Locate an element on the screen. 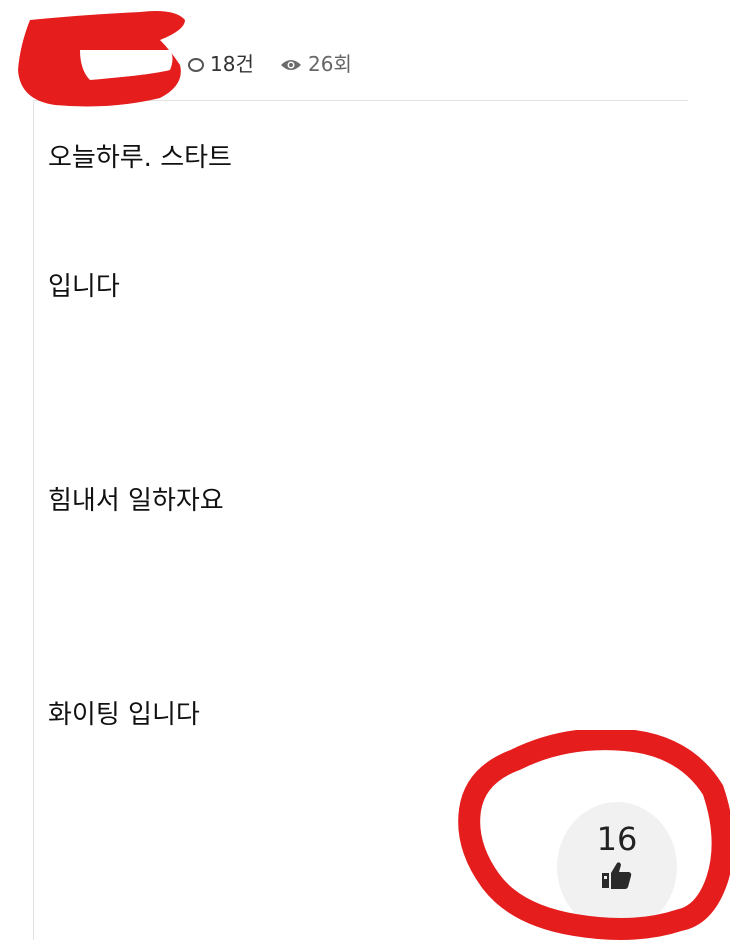 The width and height of the screenshot is (730, 940). comment-icon is located at coordinates (196, 65).